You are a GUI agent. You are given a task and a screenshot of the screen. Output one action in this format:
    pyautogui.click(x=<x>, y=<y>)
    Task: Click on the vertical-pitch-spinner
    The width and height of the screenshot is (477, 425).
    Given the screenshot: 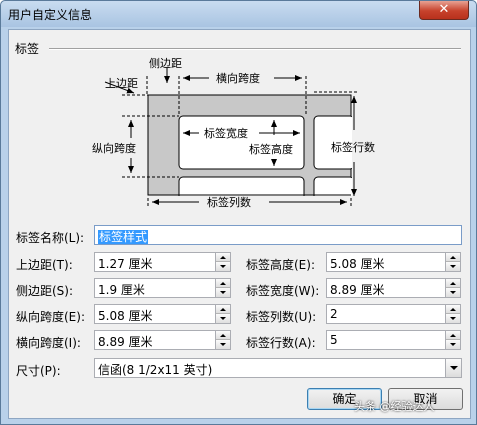 What is the action you would take?
    pyautogui.click(x=223, y=314)
    